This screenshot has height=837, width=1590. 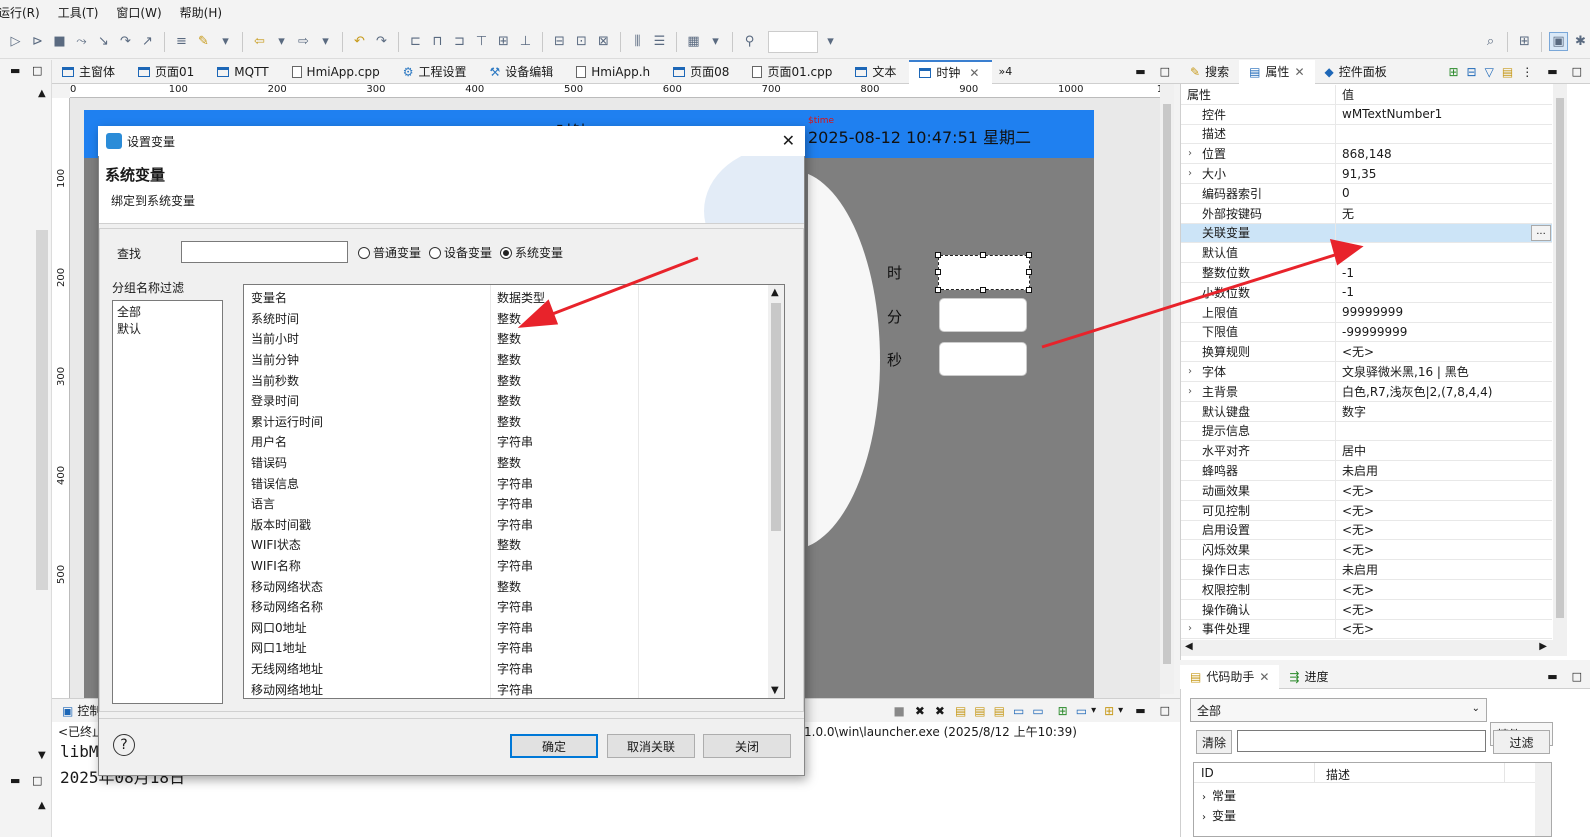 What do you see at coordinates (940, 294) in the screenshot?
I see `annotation-arrows` at bounding box center [940, 294].